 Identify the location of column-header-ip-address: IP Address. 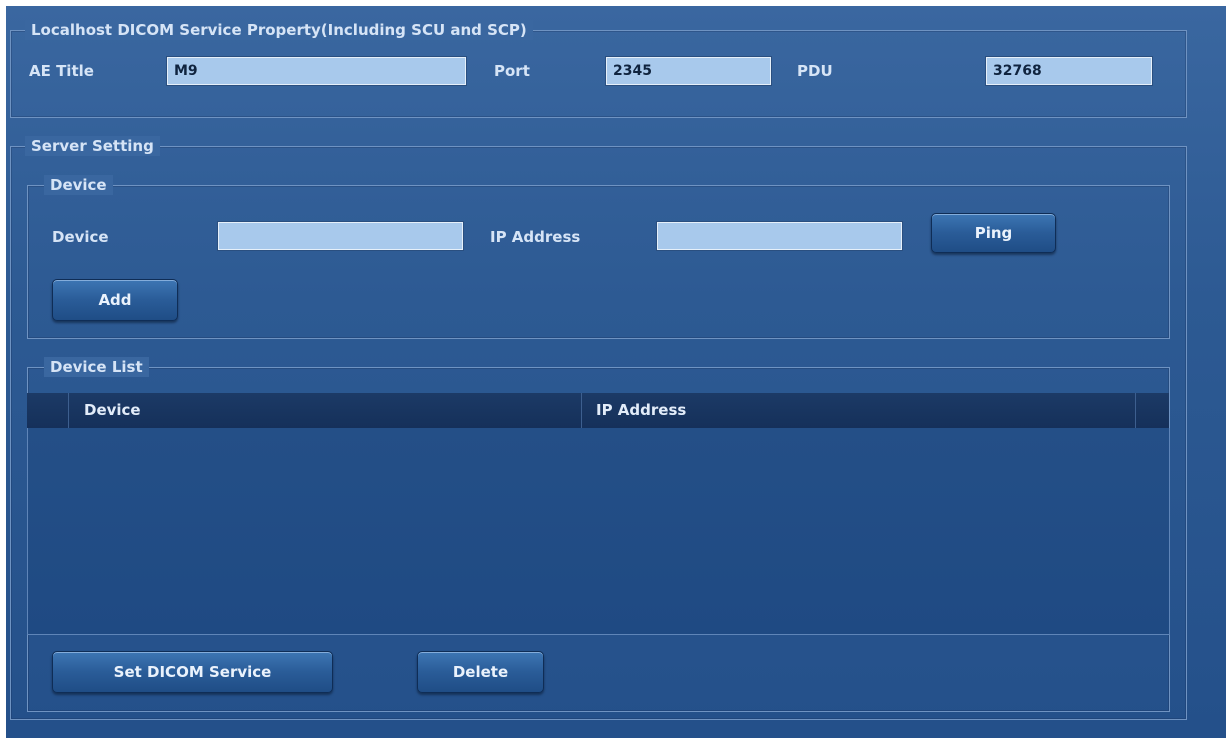
(641, 410).